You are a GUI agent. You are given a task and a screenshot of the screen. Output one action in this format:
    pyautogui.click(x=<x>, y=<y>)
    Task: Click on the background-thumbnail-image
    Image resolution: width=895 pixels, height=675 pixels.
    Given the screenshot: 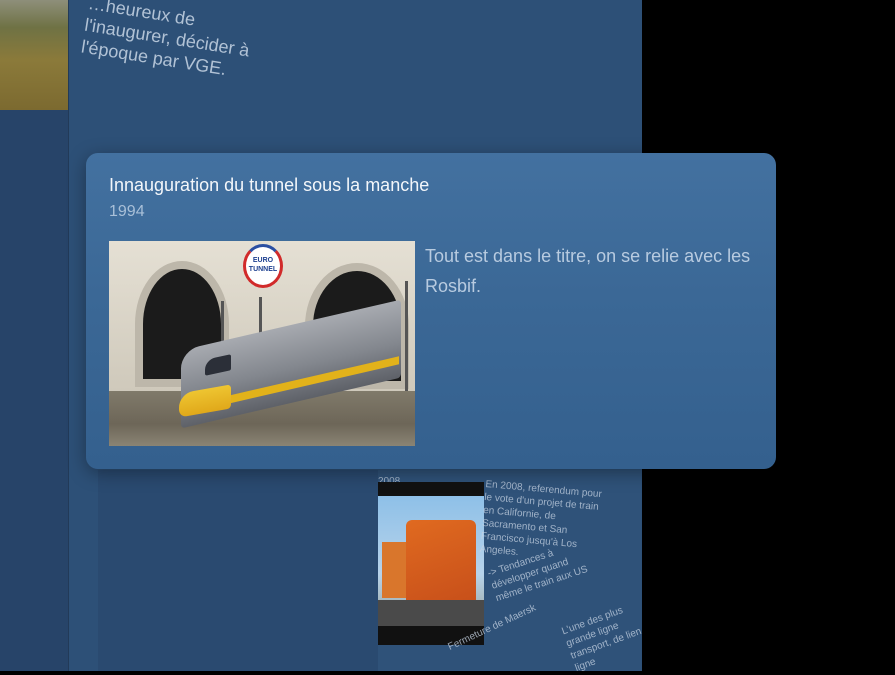 What is the action you would take?
    pyautogui.click(x=34, y=55)
    